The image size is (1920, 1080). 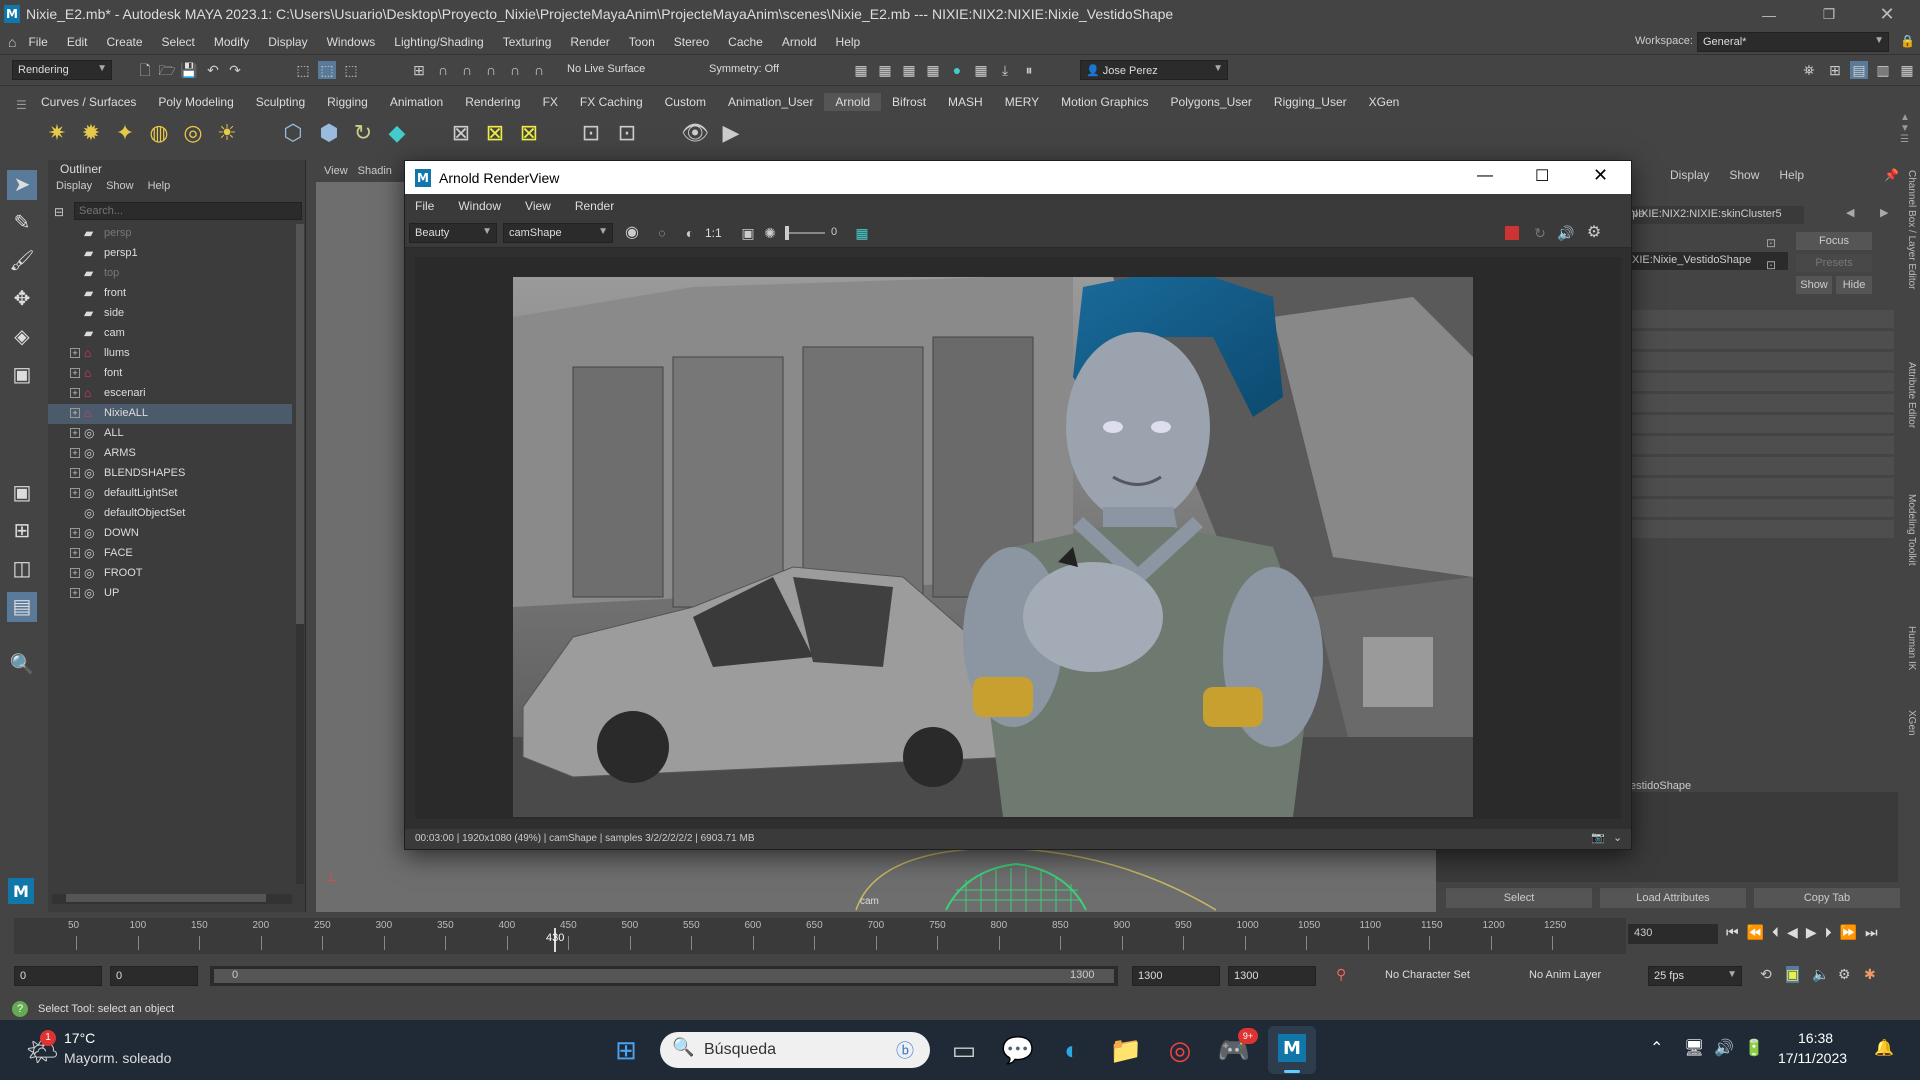 What do you see at coordinates (170, 414) in the screenshot?
I see `outliner-item: + ⌂ NixieALL` at bounding box center [170, 414].